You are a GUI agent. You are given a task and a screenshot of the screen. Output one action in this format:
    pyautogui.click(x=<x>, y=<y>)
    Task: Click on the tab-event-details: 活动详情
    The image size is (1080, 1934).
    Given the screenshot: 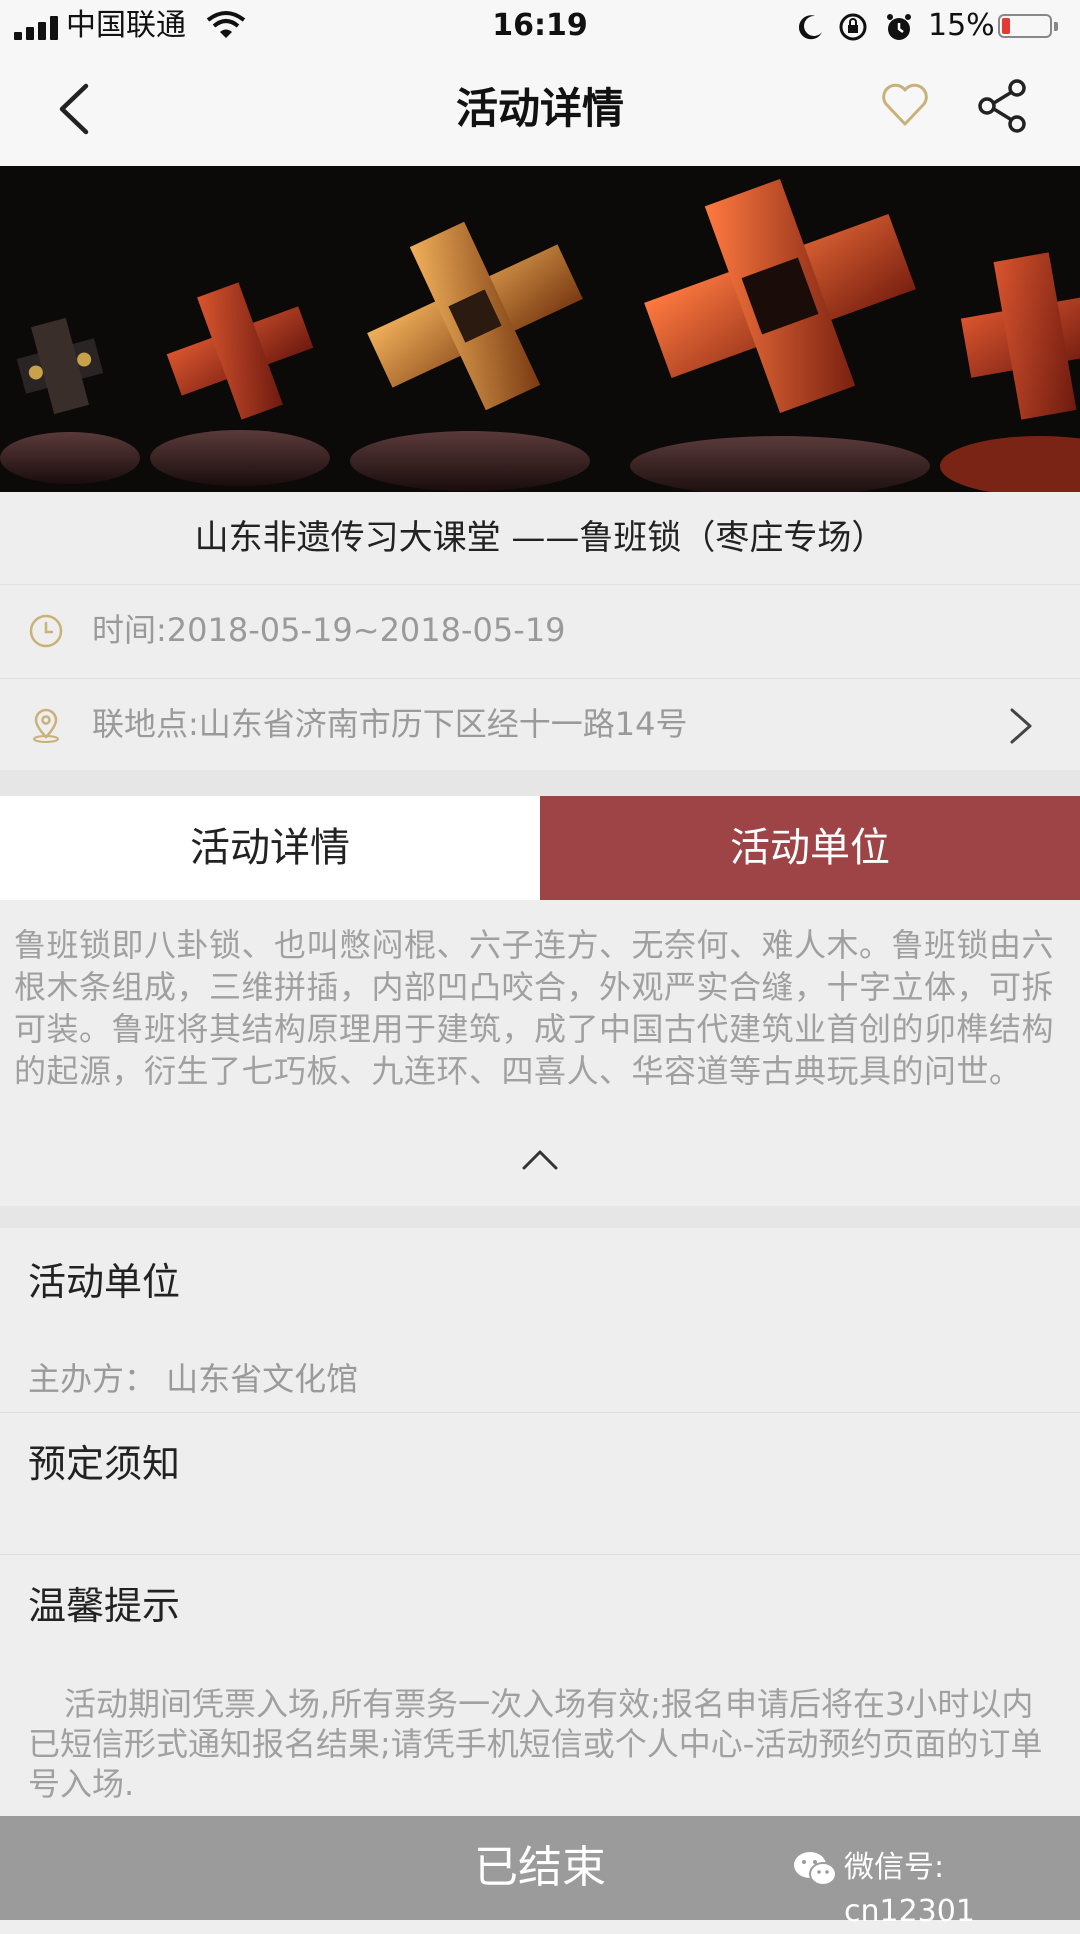 What is the action you would take?
    pyautogui.click(x=270, y=848)
    